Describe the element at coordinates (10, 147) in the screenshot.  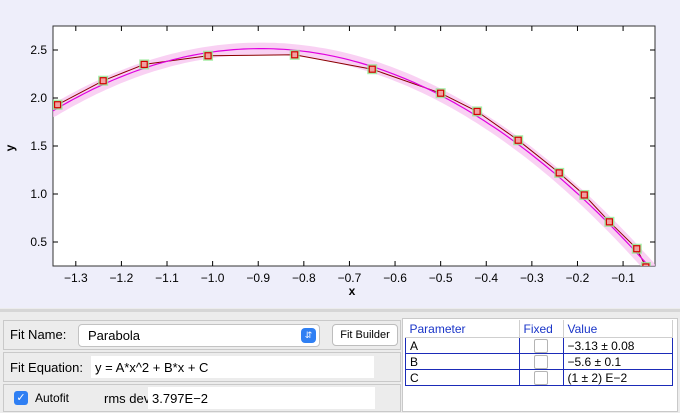
I see `y-axis-label: y` at that location.